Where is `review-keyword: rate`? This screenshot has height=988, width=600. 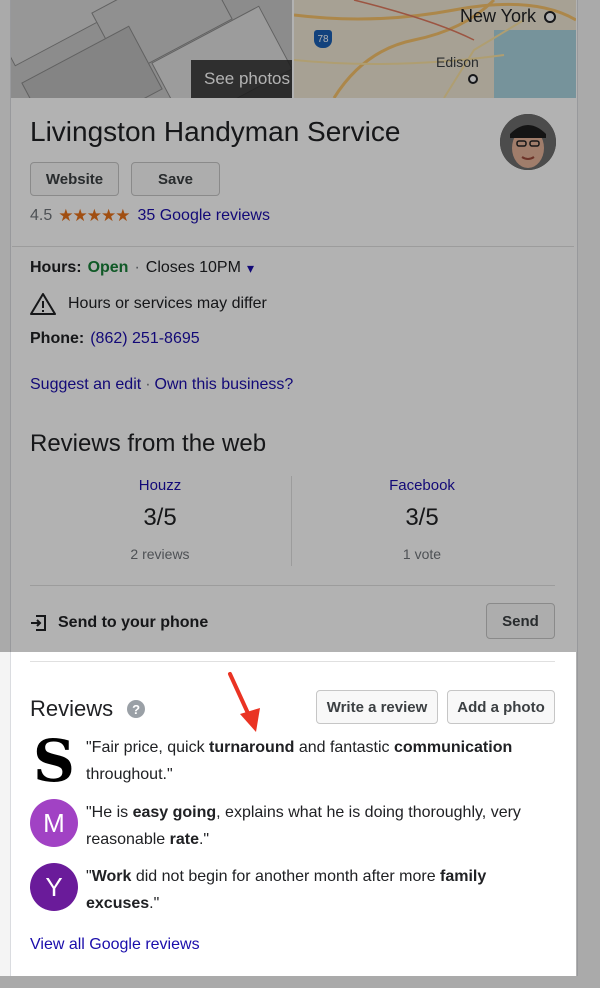
review-keyword: rate is located at coordinates (184, 839).